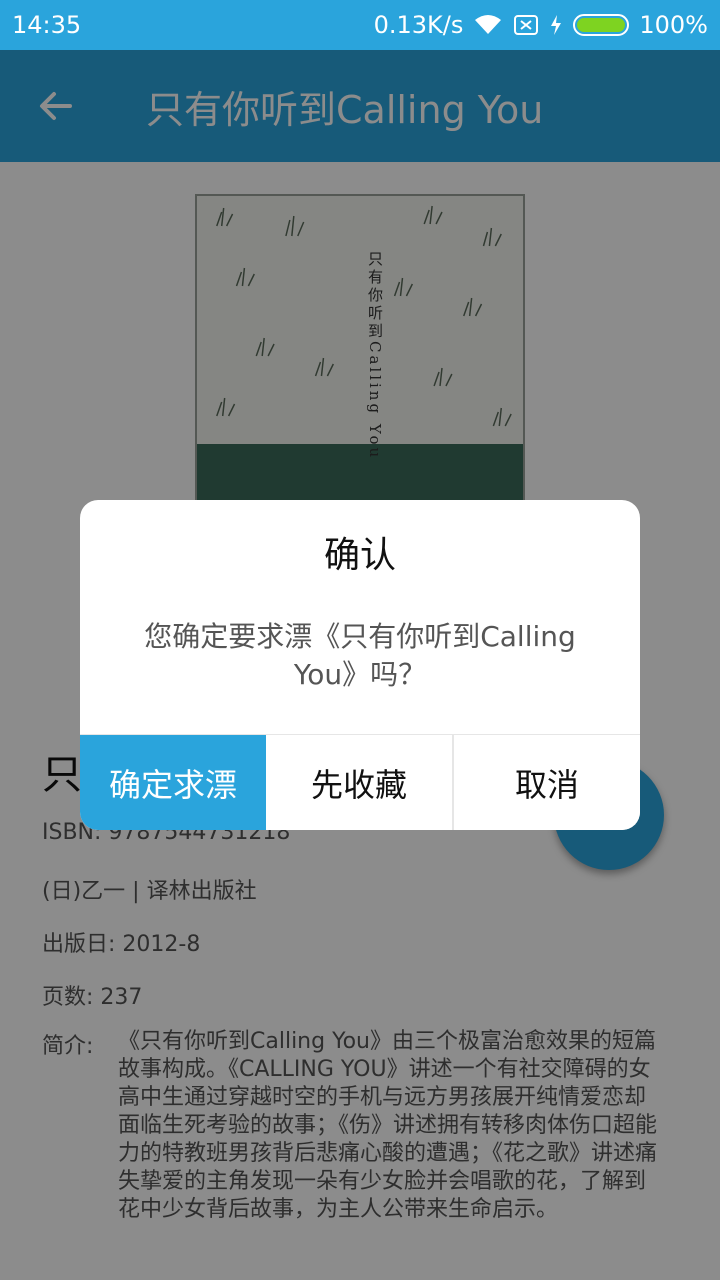 Image resolution: width=720 pixels, height=1280 pixels. What do you see at coordinates (359, 555) in the screenshot?
I see `dialog-title: 确认` at bounding box center [359, 555].